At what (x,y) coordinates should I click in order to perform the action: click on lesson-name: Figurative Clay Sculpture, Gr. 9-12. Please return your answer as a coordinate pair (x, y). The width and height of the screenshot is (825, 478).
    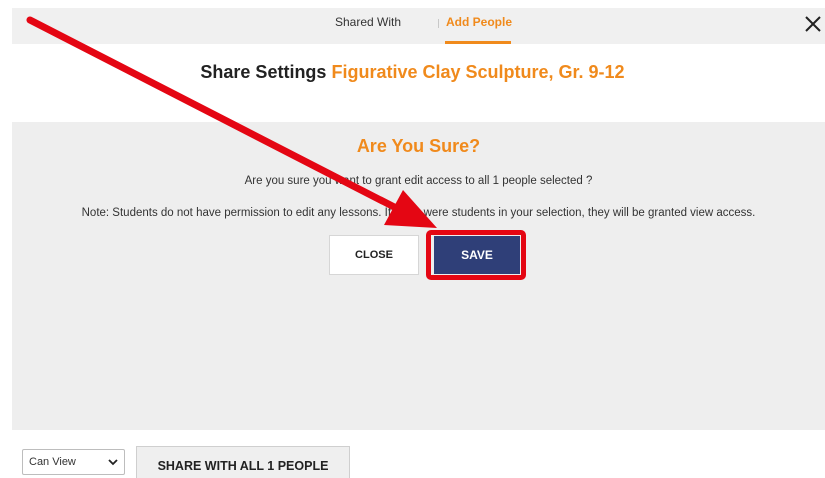
    Looking at the image, I should click on (478, 72).